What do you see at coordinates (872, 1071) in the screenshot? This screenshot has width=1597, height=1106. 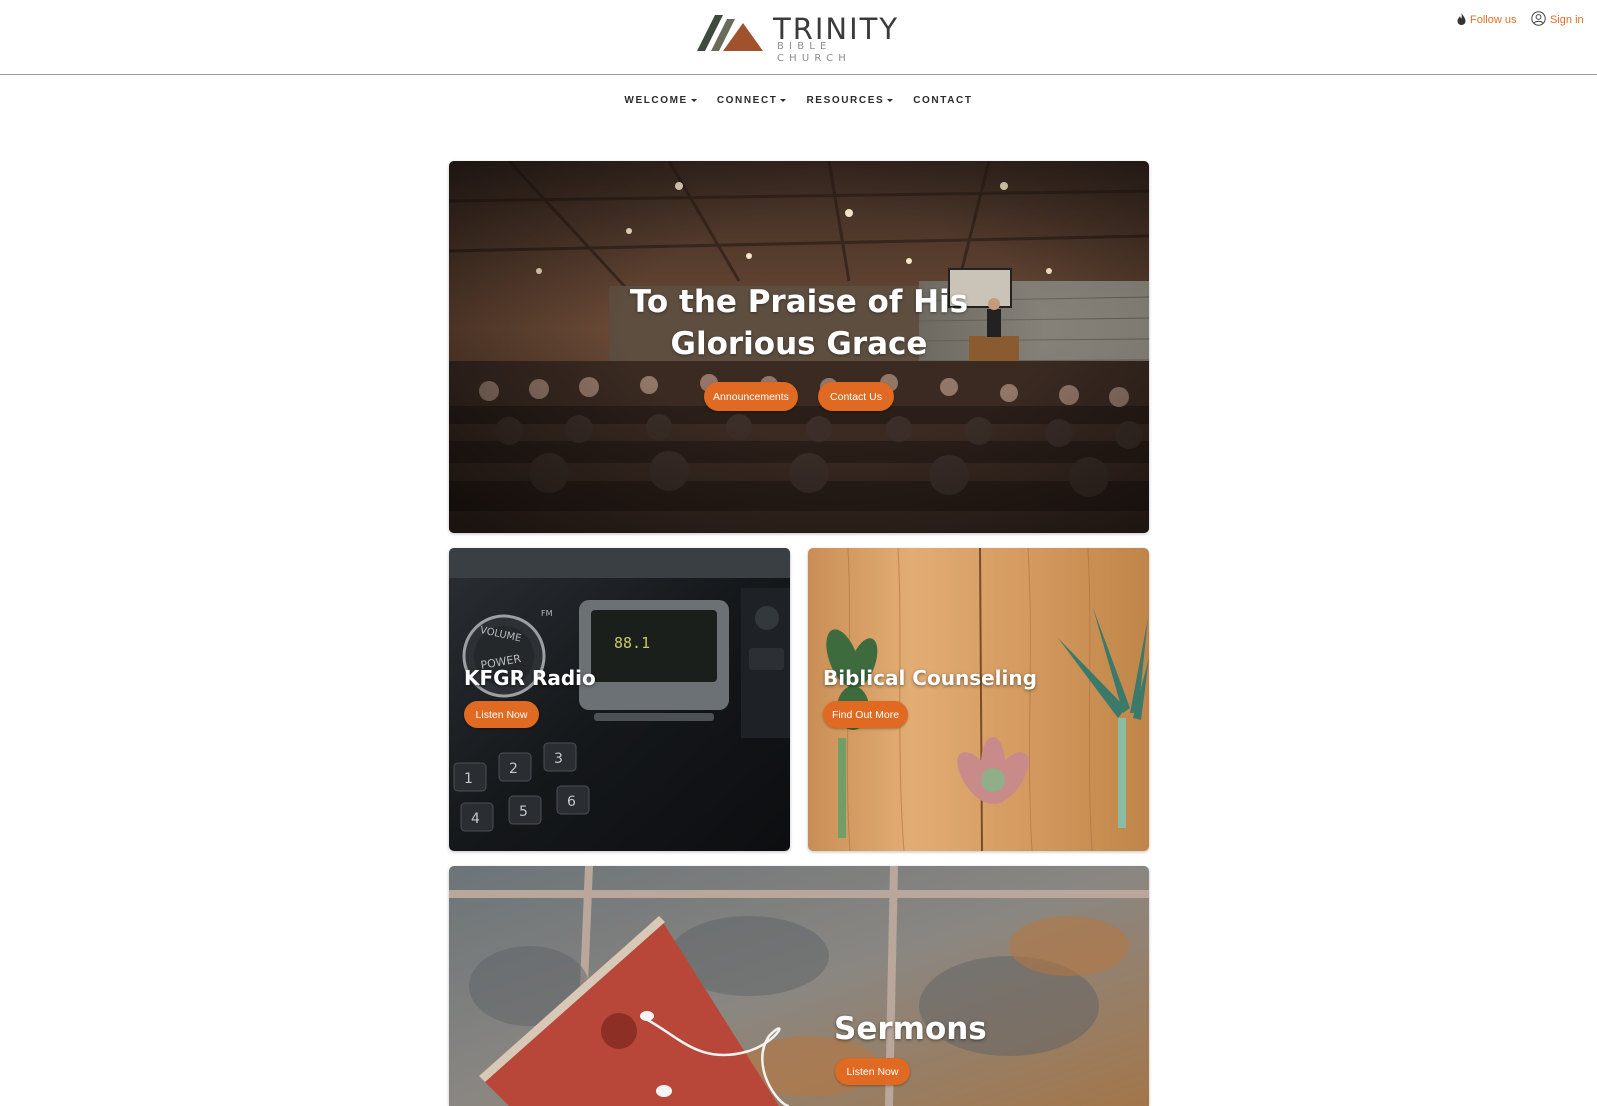 I see `sermons-listen-now-button: Listen Now` at bounding box center [872, 1071].